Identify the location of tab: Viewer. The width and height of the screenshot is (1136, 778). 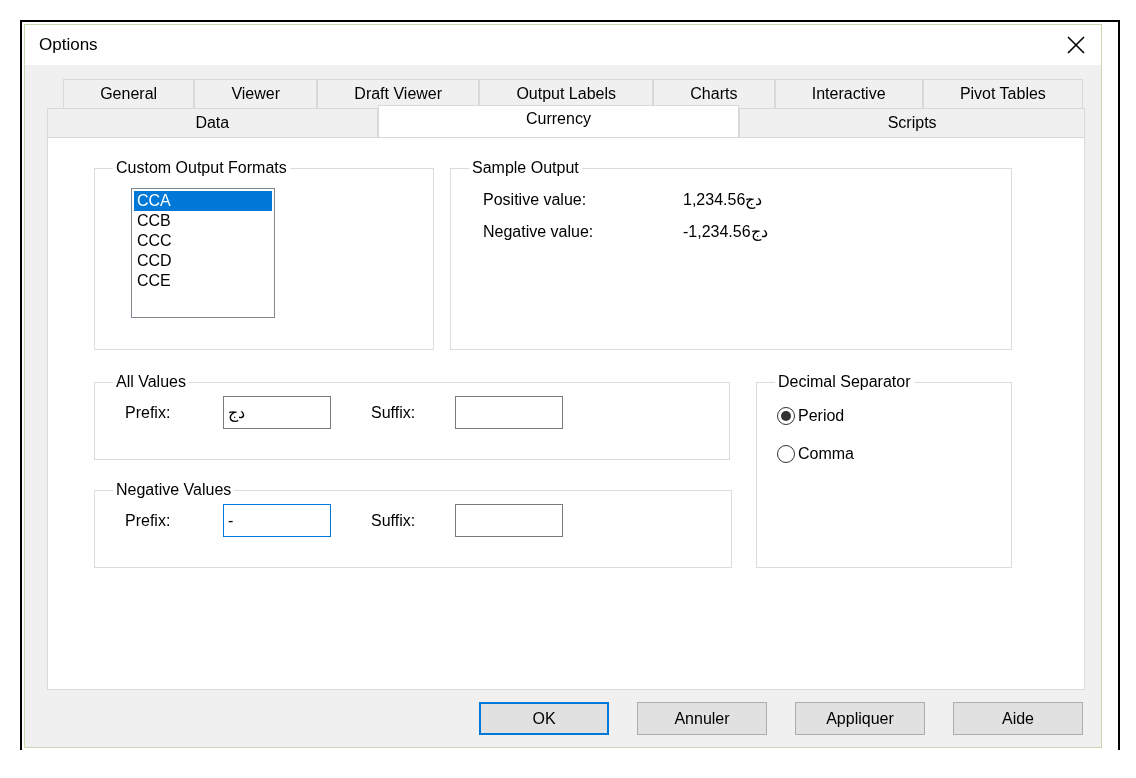
(256, 93).